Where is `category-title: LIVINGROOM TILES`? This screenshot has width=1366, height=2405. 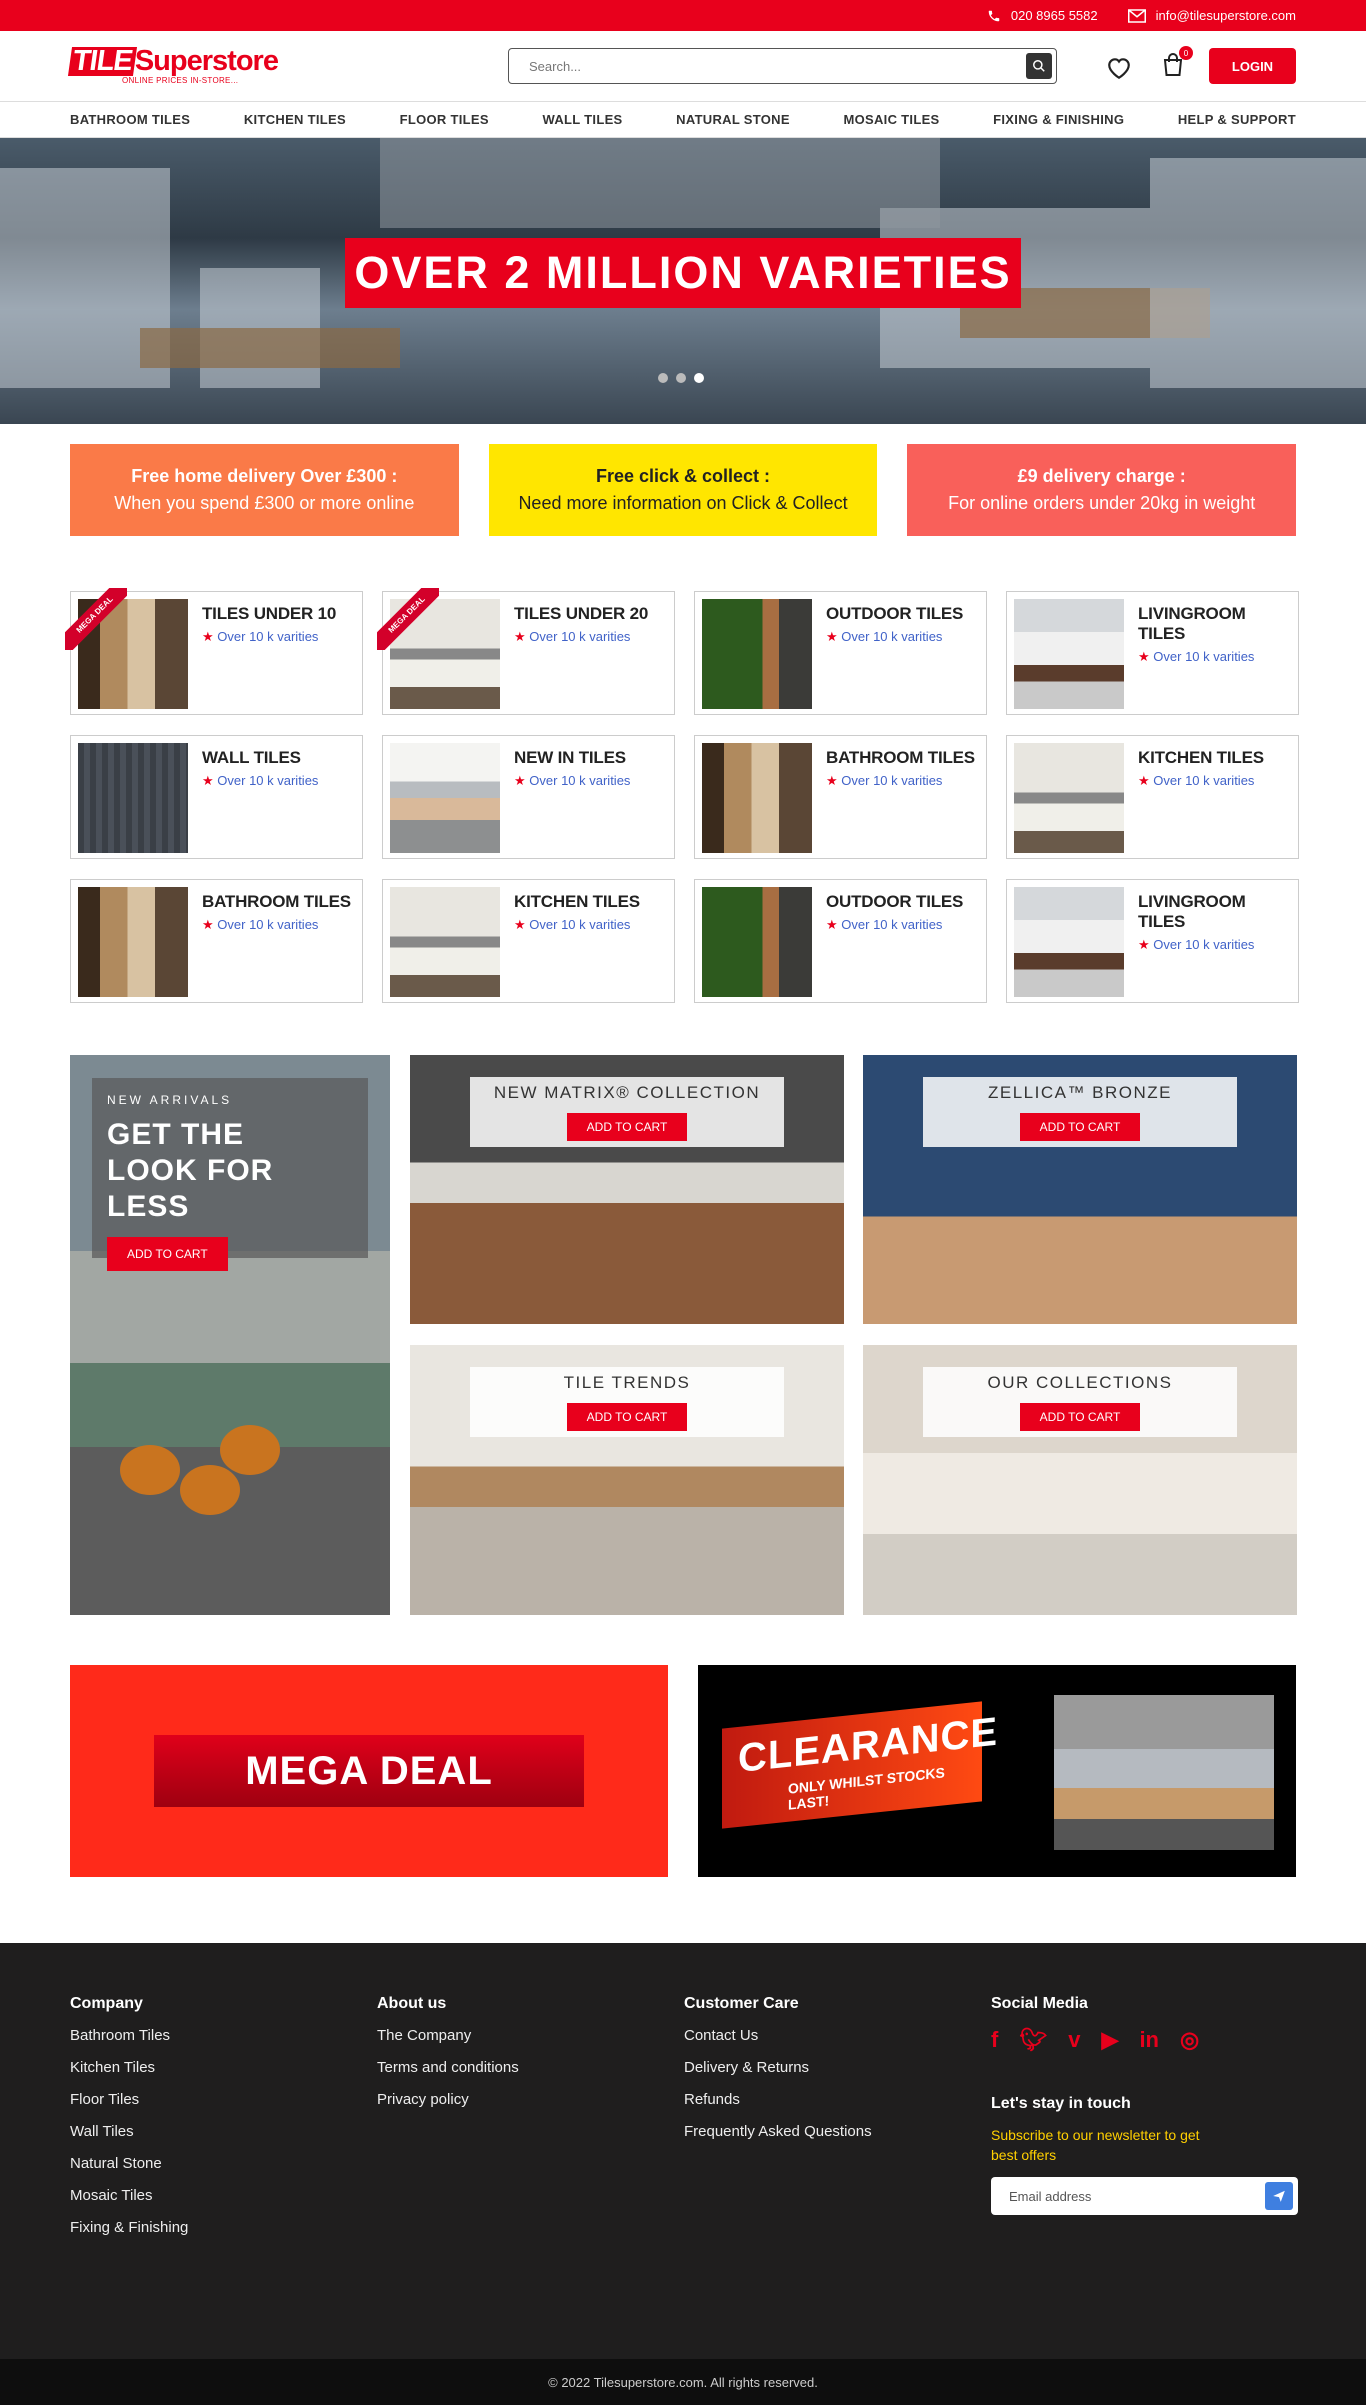 category-title: LIVINGROOM TILES is located at coordinates (1192, 623).